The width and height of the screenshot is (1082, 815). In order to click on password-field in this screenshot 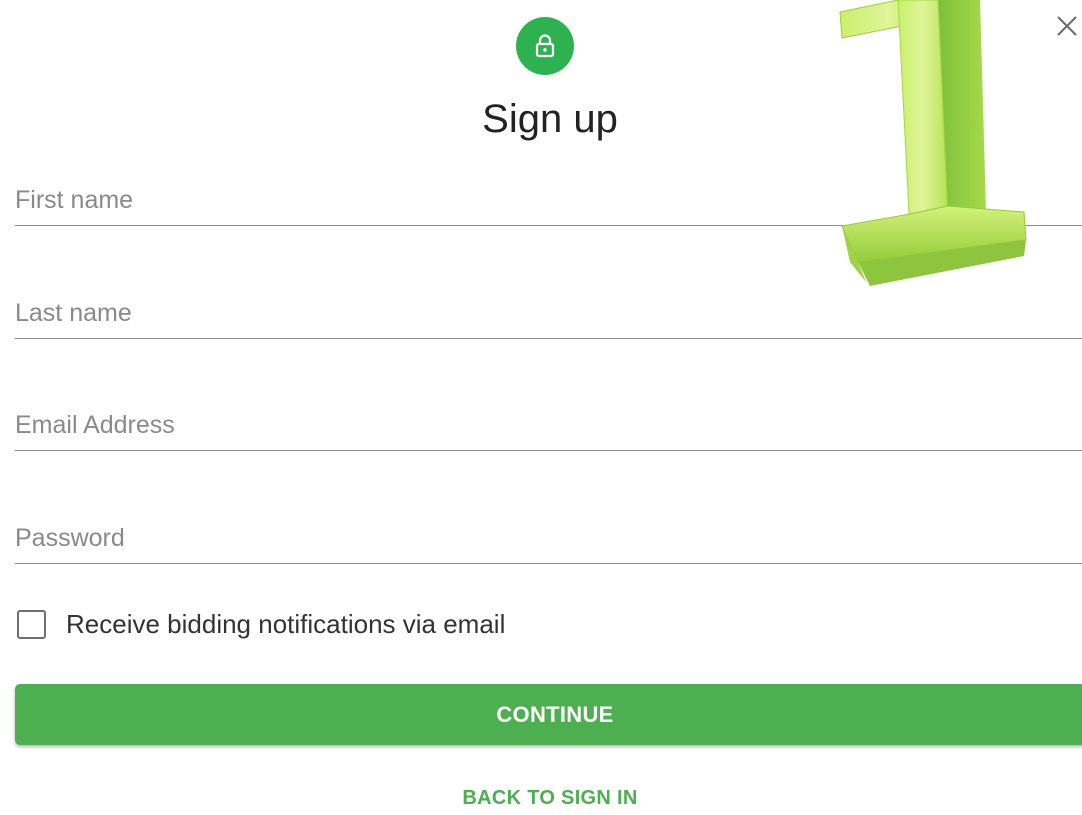, I will do `click(548, 539)`.